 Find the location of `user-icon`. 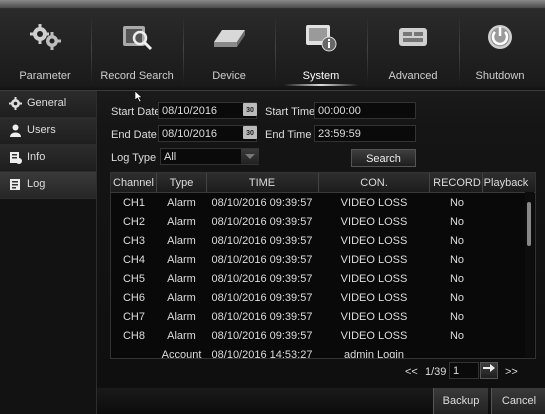

user-icon is located at coordinates (15, 130).